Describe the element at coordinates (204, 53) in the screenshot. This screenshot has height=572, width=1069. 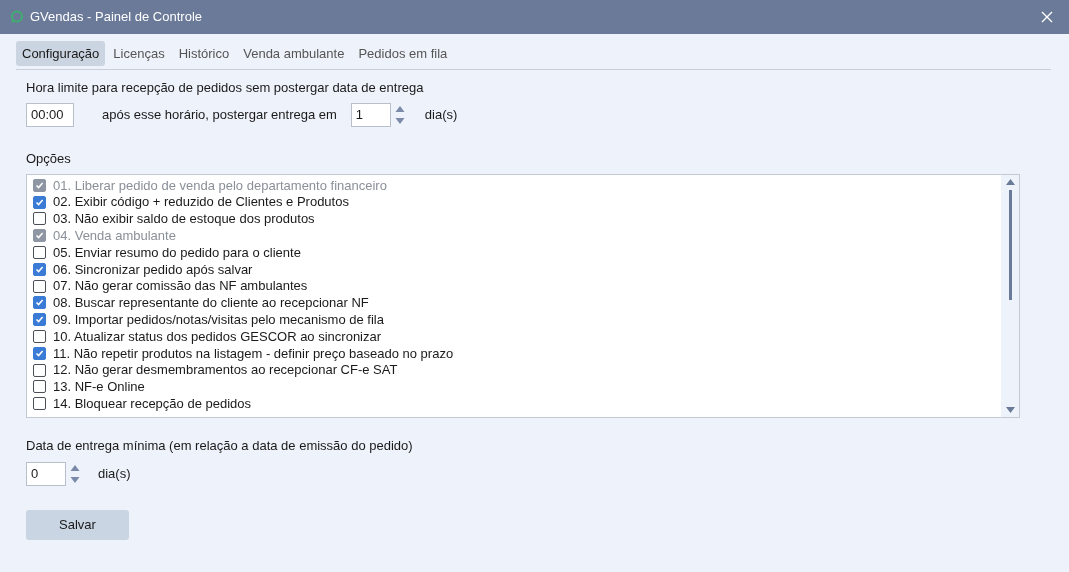
I see `tab: Histórico` at that location.